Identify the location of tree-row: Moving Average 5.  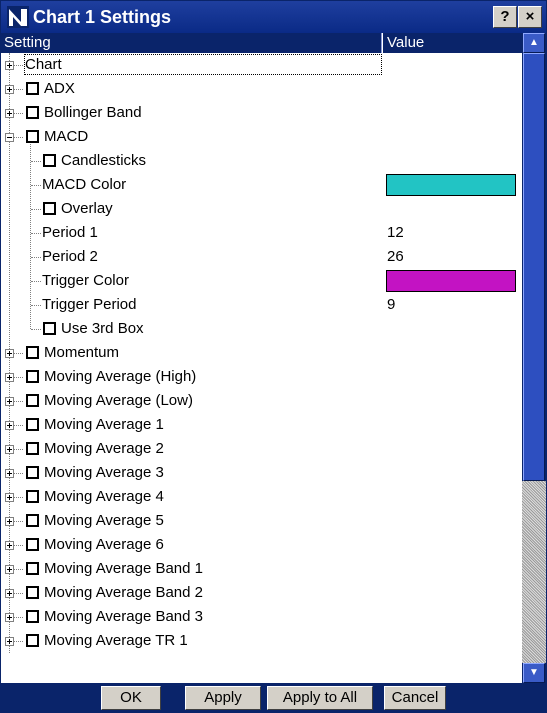
(261, 521).